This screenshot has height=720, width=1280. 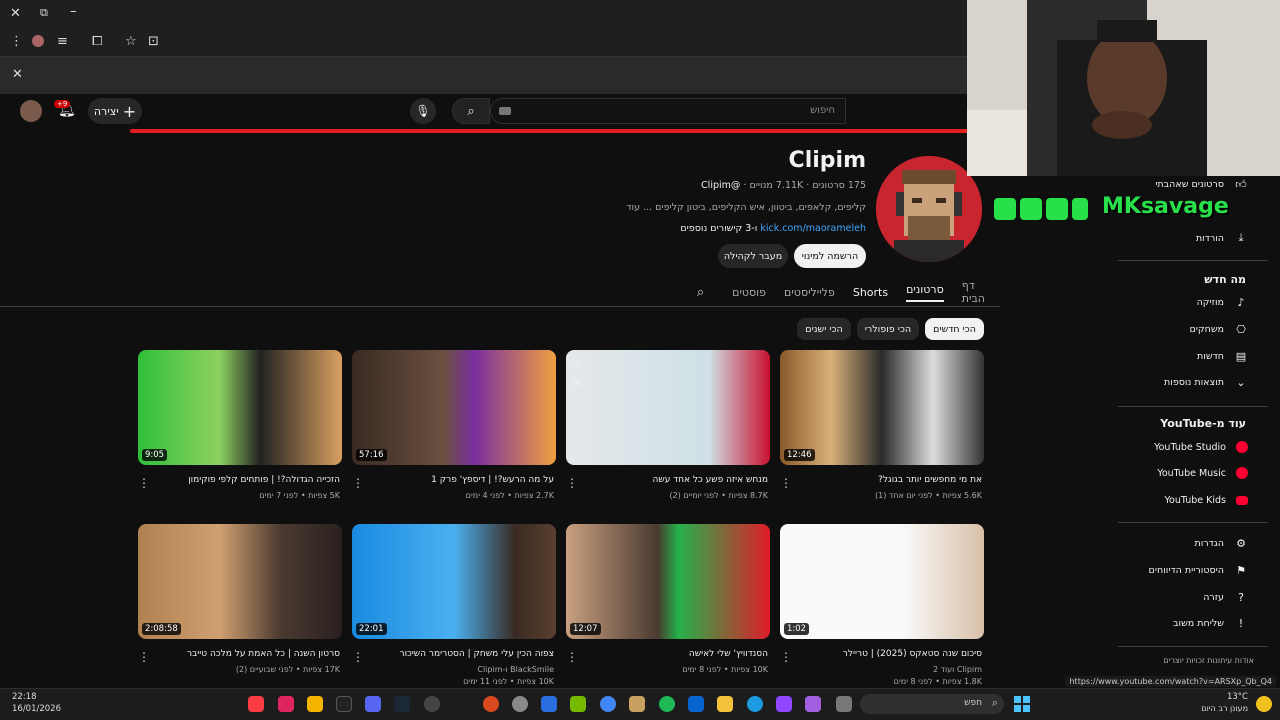 What do you see at coordinates (1264, 704) in the screenshot?
I see `weather-icon` at bounding box center [1264, 704].